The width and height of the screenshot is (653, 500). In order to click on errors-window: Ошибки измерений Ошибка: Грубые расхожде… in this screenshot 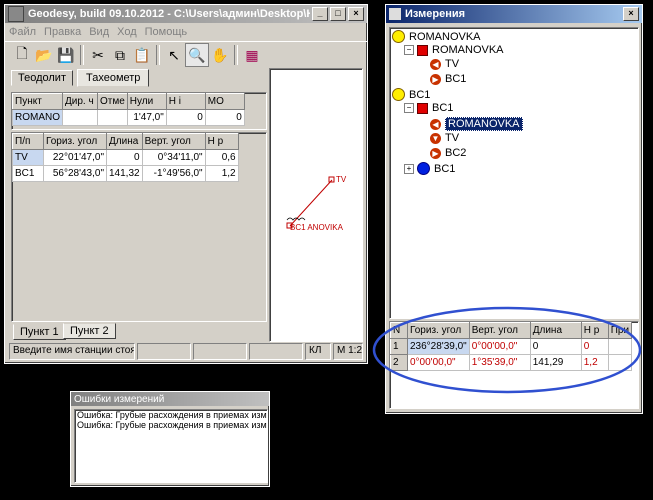, I will do `click(170, 439)`.